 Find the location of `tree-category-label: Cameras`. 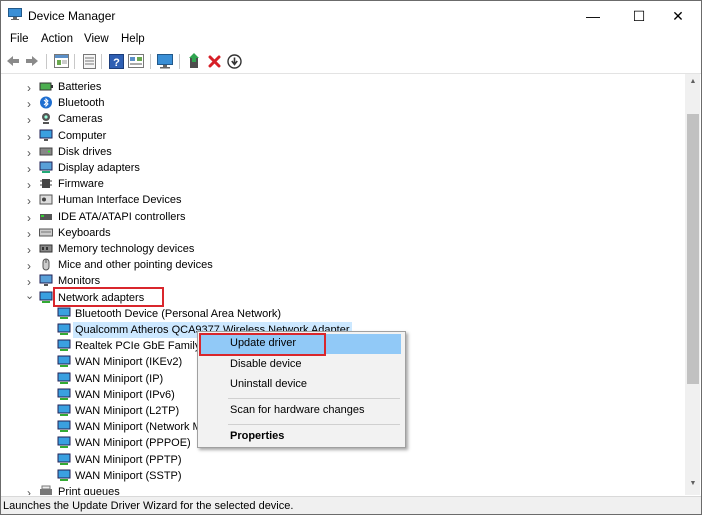

tree-category-label: Cameras is located at coordinates (80, 119).